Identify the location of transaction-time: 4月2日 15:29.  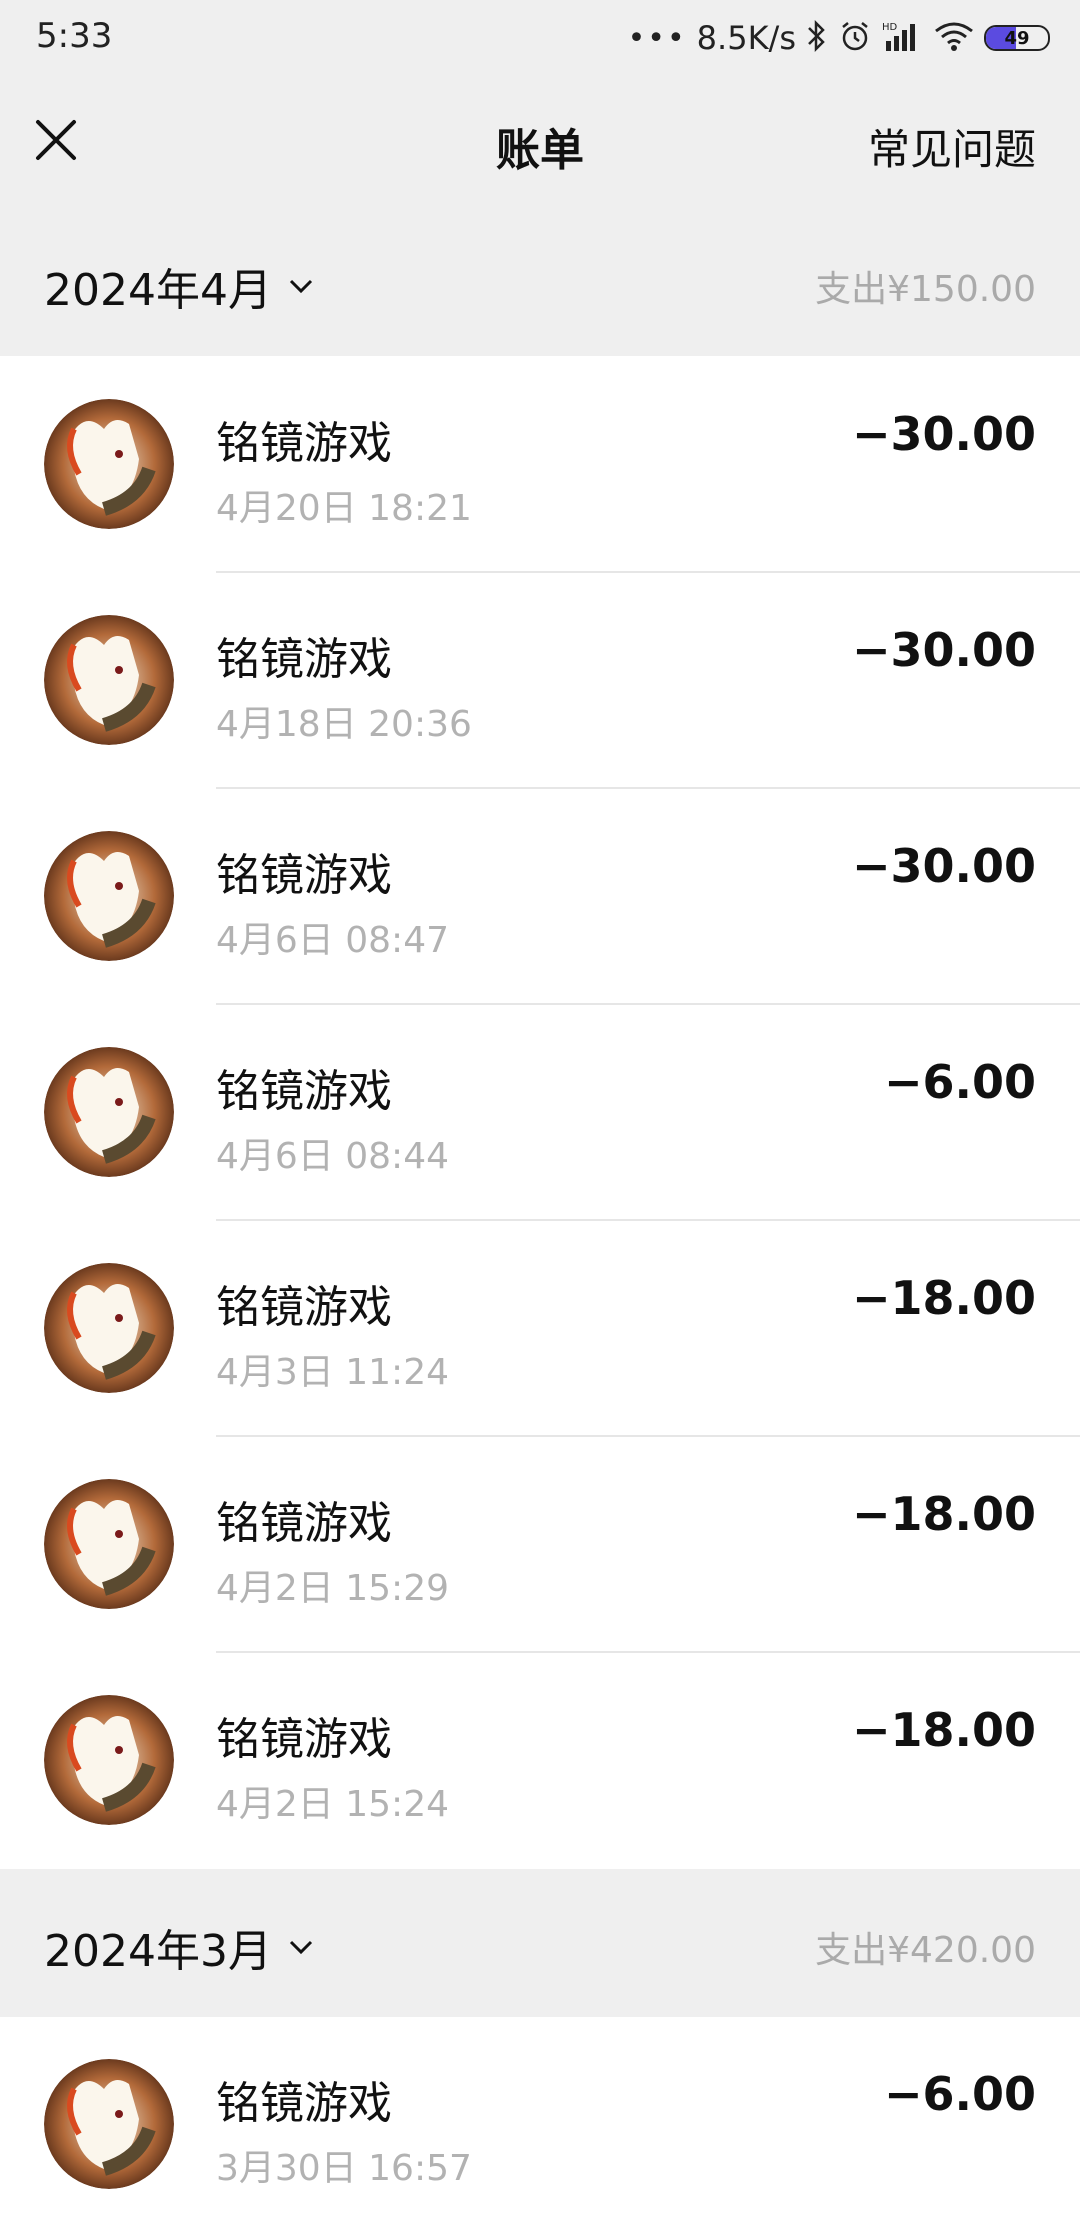
(332, 1588).